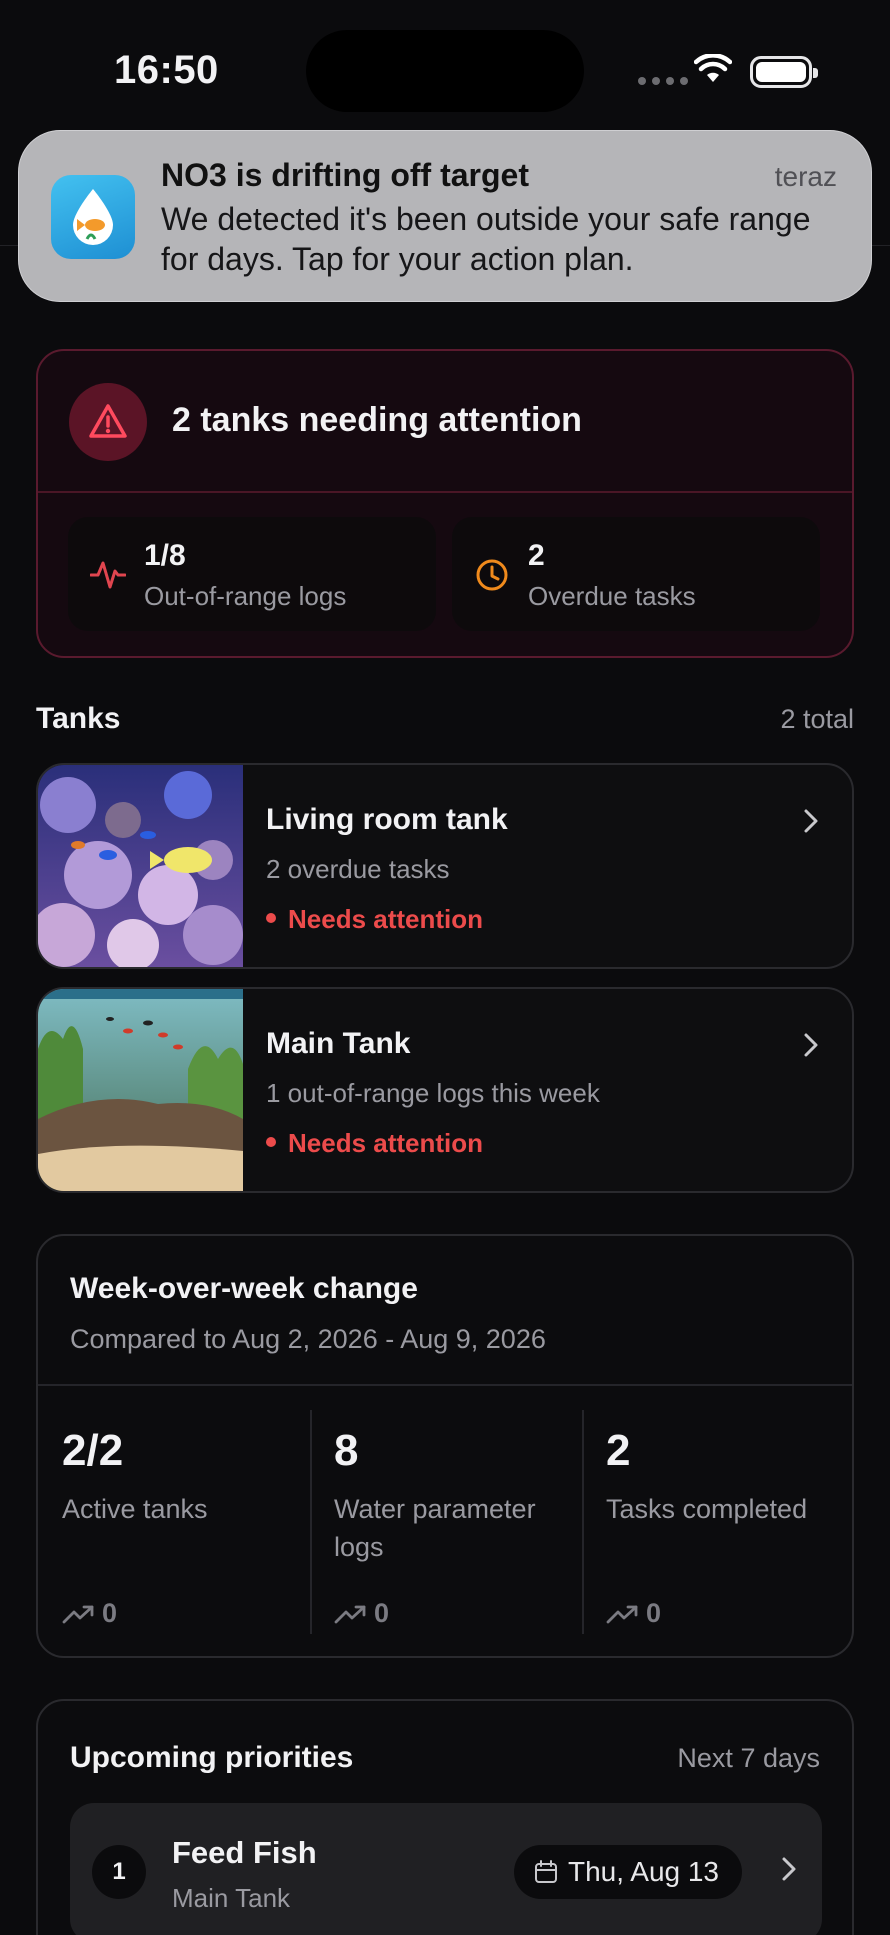 The width and height of the screenshot is (890, 1935). Describe the element at coordinates (166, 70) in the screenshot. I see `status-time: 16:50` at that location.